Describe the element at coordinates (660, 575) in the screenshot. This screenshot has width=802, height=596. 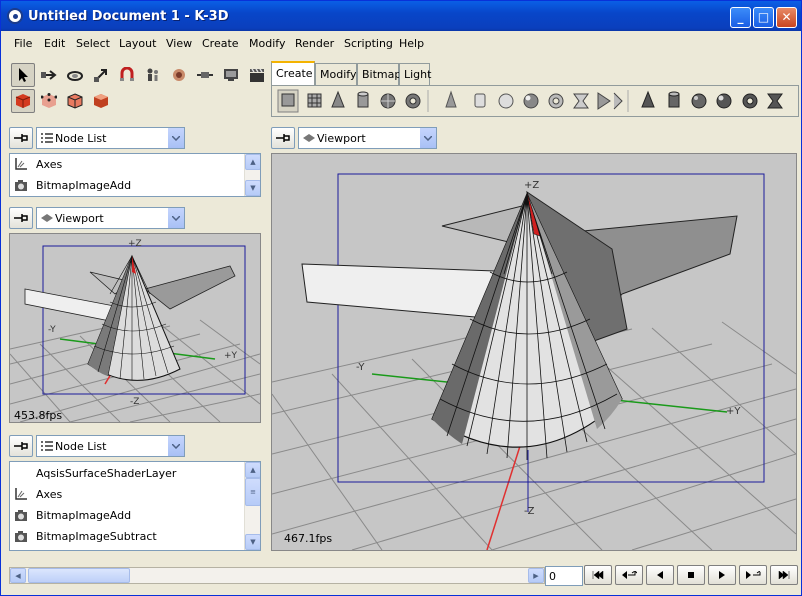
I see `play-reverse-button` at that location.